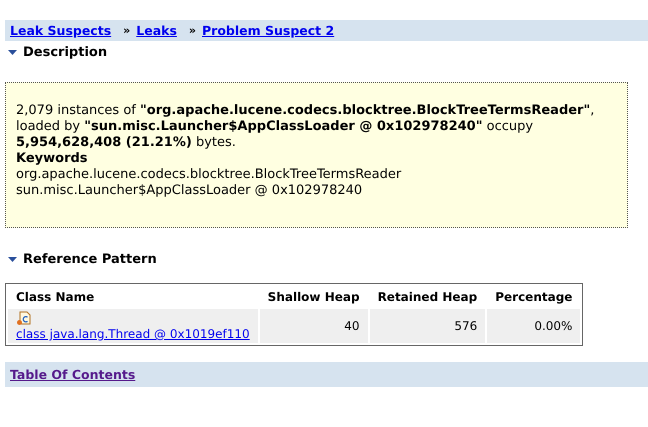  I want to click on object-link: class java.lang.Thread @ 0x1019ef110, so click(133, 334).